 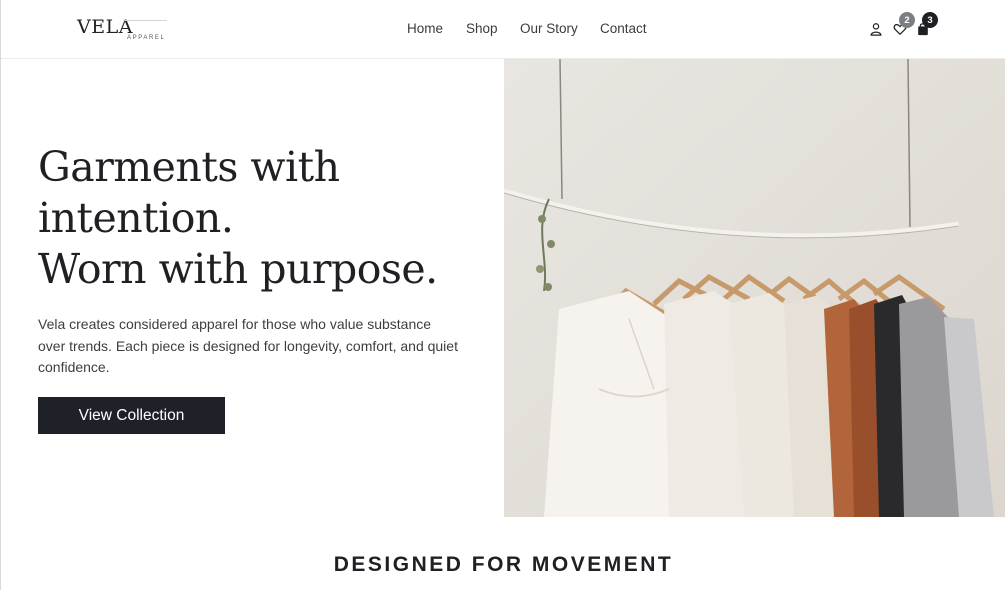 What do you see at coordinates (623, 28) in the screenshot?
I see `nav-item-contact: Contact` at bounding box center [623, 28].